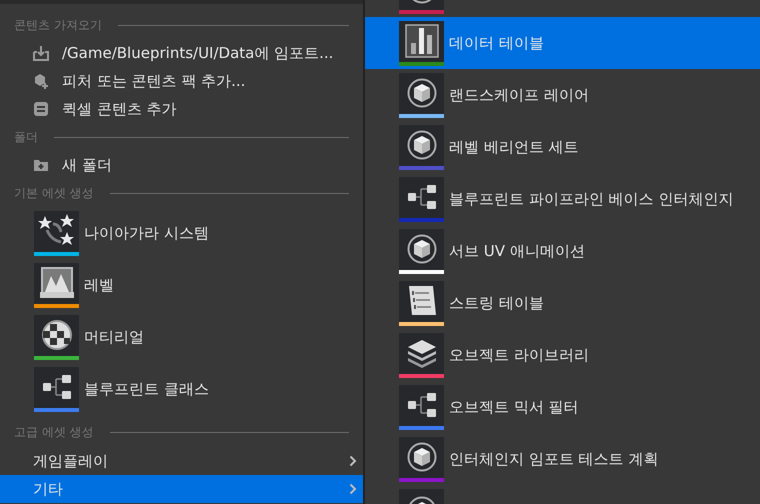 The height and width of the screenshot is (504, 760). I want to click on menu-item: 서브 UV 애니메이션, so click(562, 251).